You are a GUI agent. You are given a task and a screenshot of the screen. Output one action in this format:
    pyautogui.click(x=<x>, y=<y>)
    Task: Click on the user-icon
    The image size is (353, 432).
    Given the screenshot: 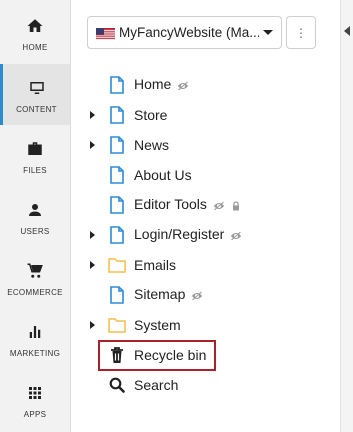 What is the action you would take?
    pyautogui.click(x=35, y=210)
    